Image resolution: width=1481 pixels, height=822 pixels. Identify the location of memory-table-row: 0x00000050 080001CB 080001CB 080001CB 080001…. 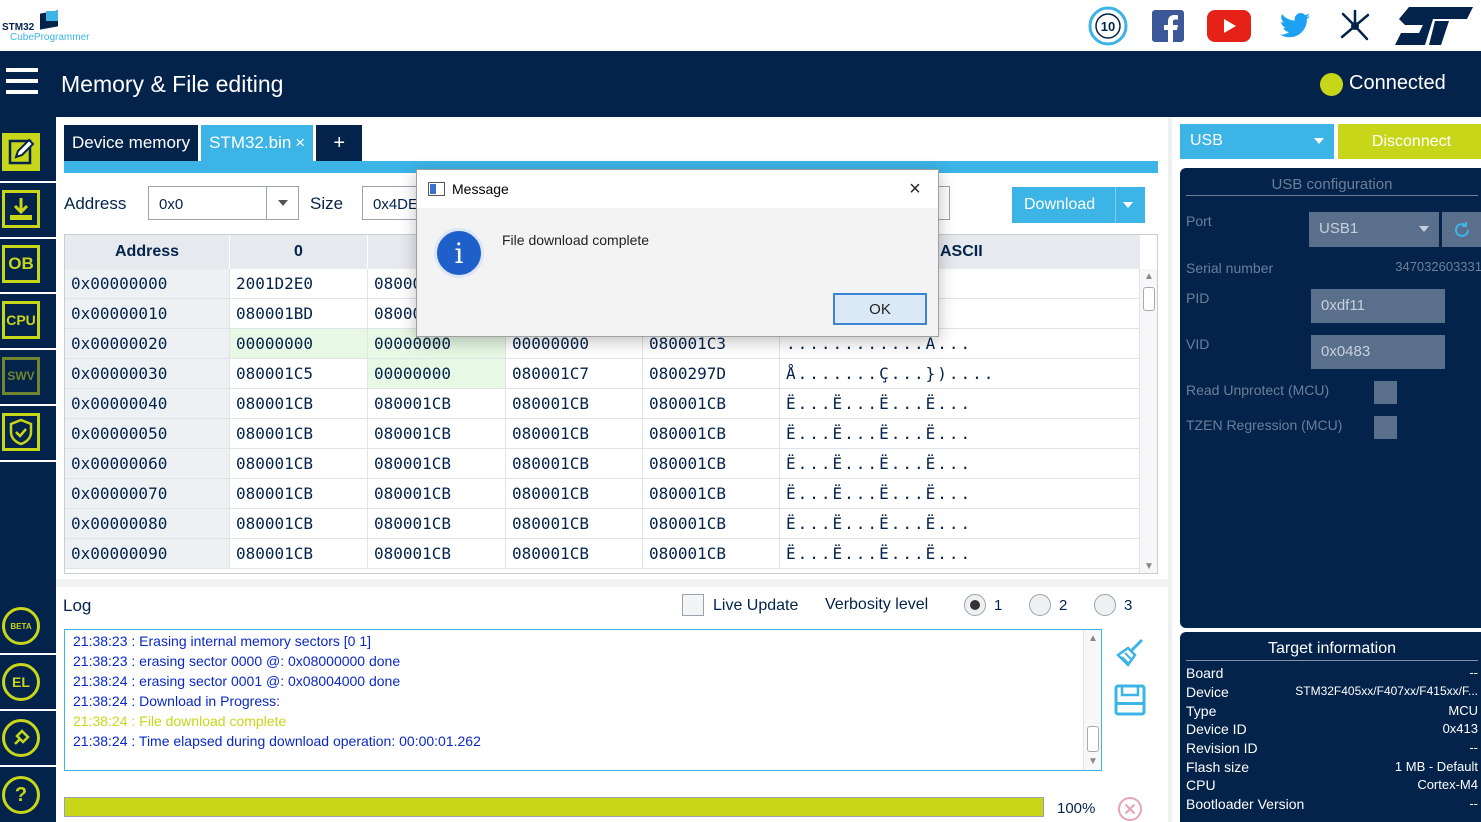
(603, 434).